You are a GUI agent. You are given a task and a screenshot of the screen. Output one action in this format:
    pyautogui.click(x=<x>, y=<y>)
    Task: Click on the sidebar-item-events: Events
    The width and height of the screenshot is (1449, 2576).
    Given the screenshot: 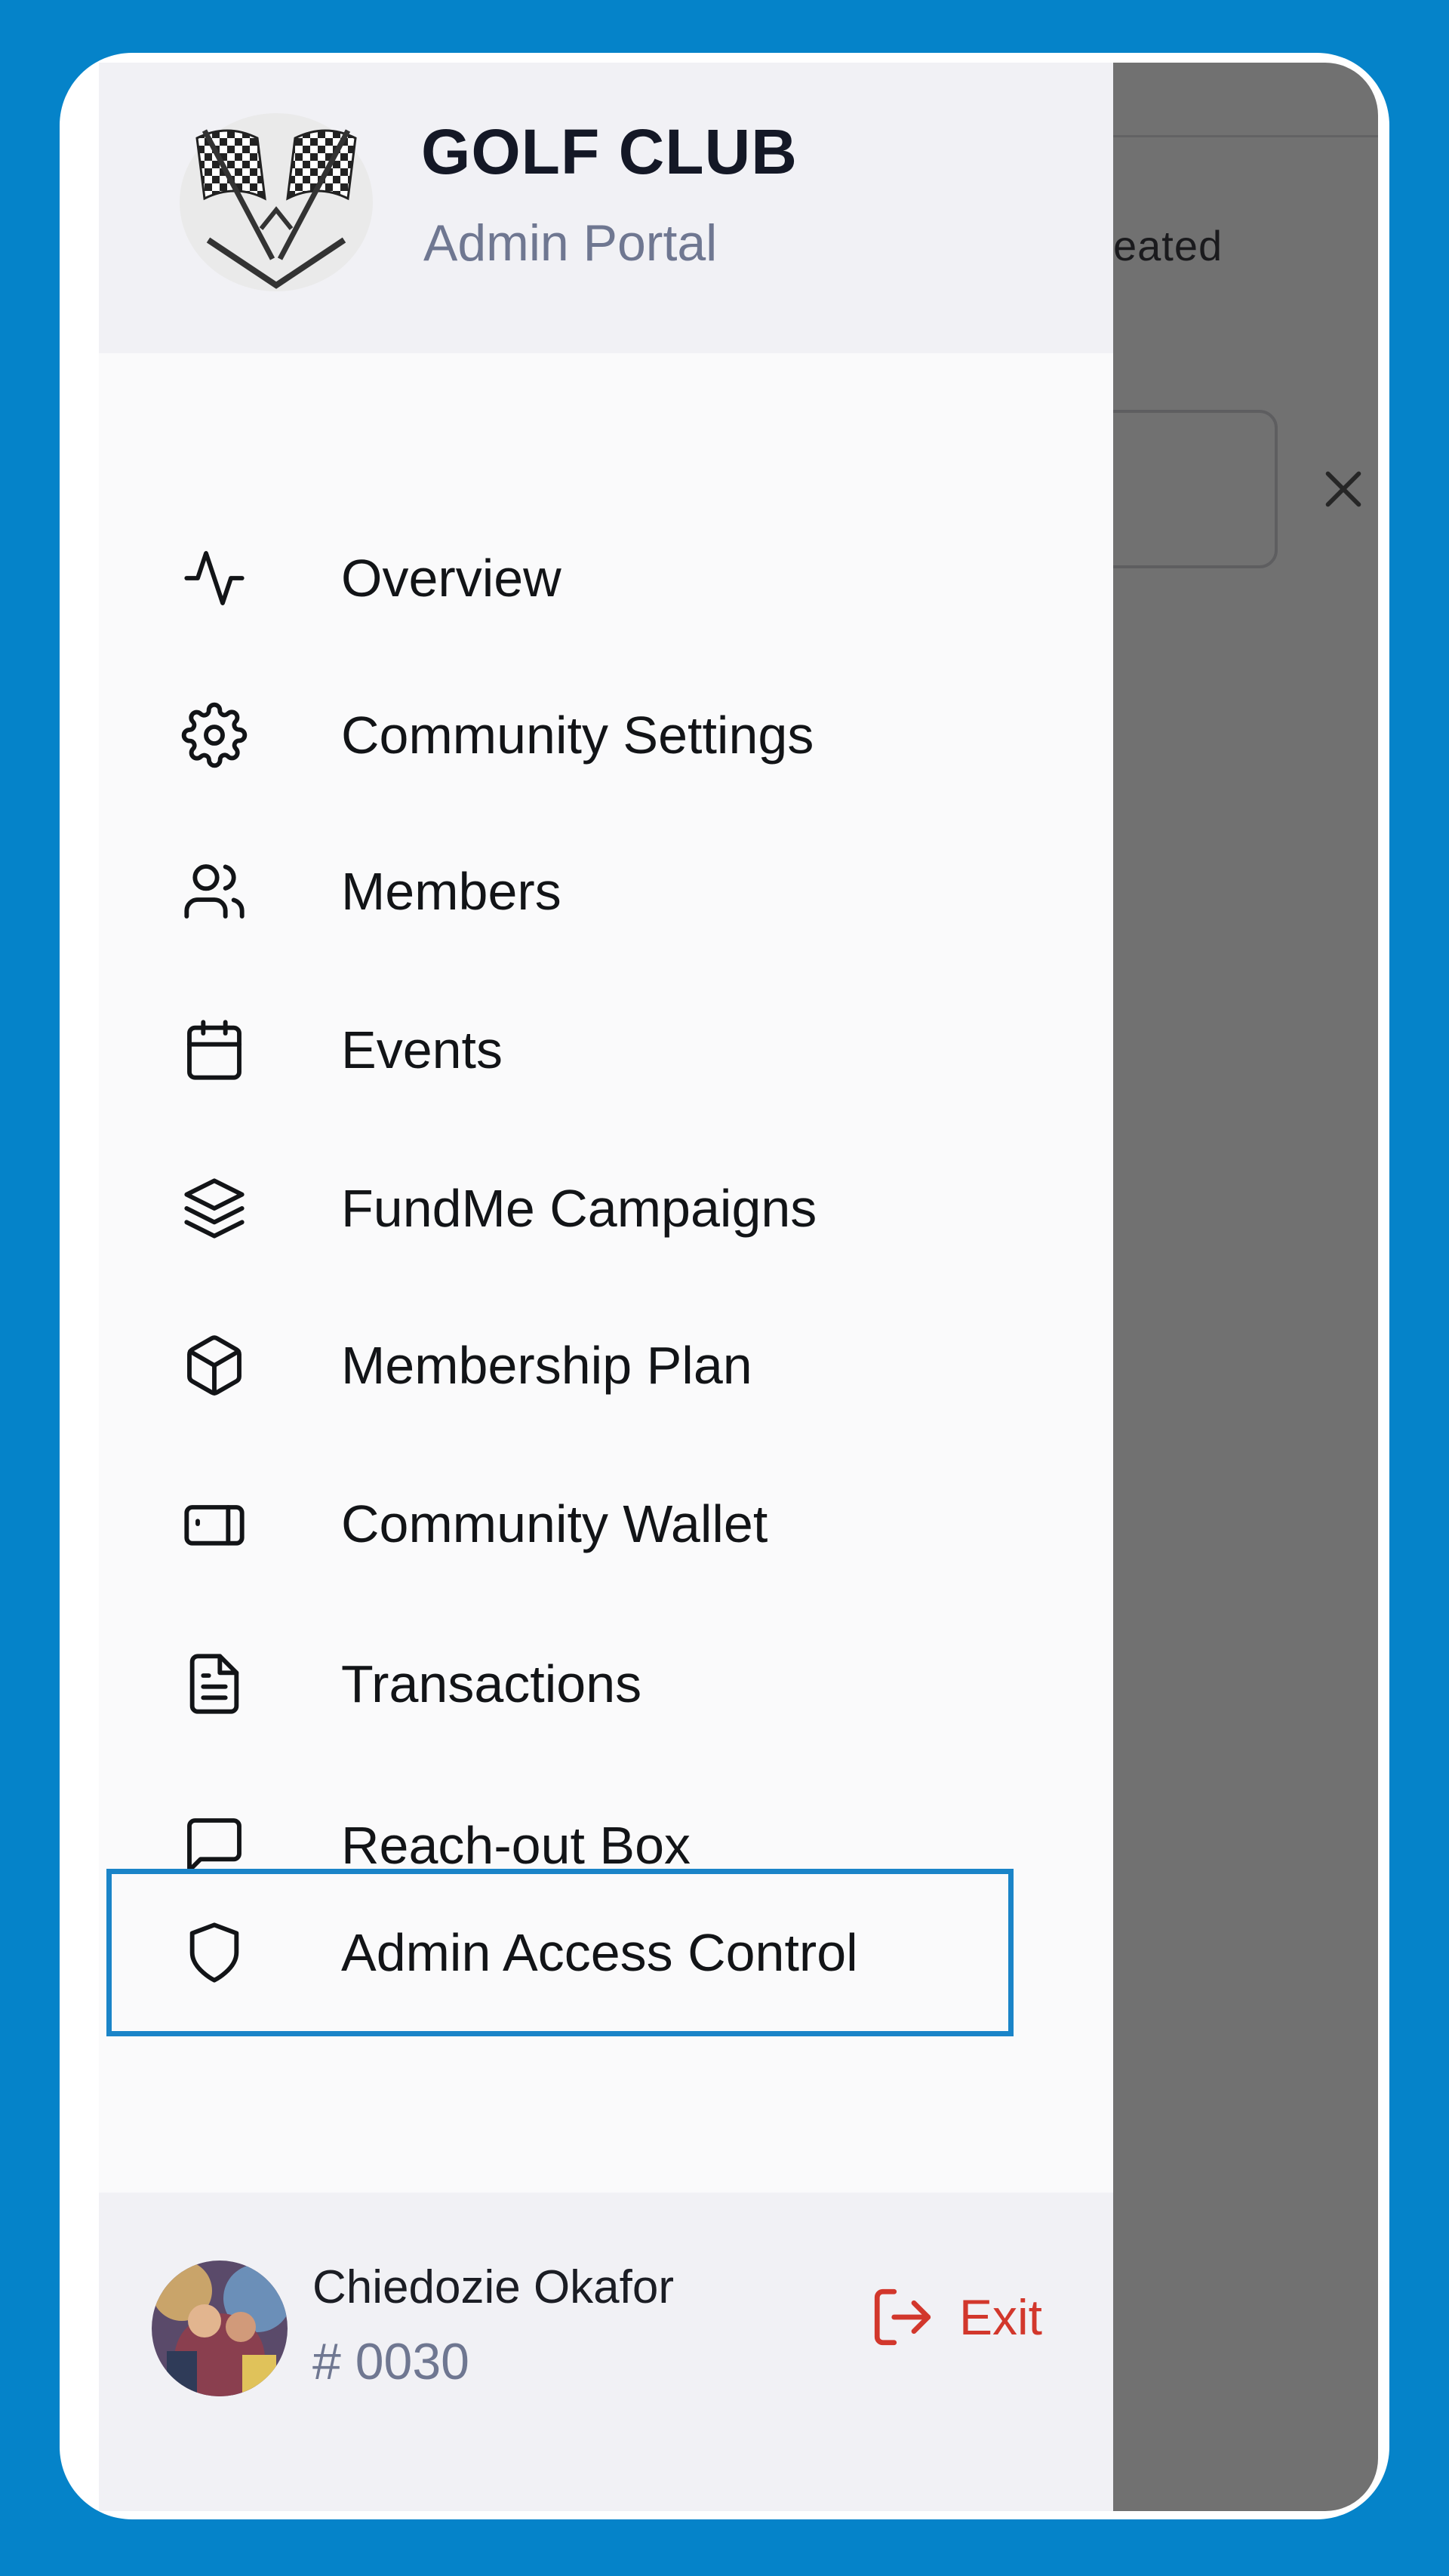 What is the action you would take?
    pyautogui.click(x=560, y=1049)
    